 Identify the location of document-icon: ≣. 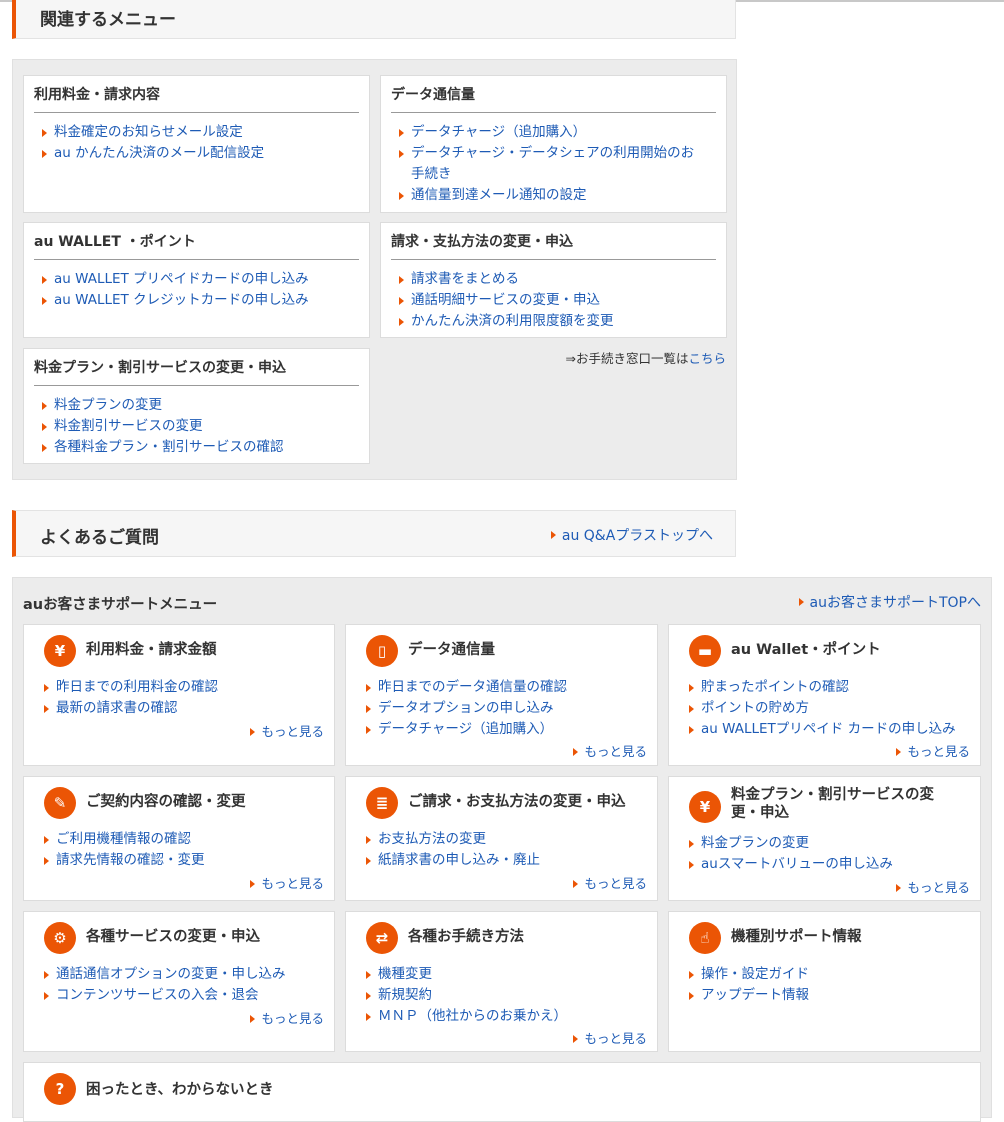
(382, 803).